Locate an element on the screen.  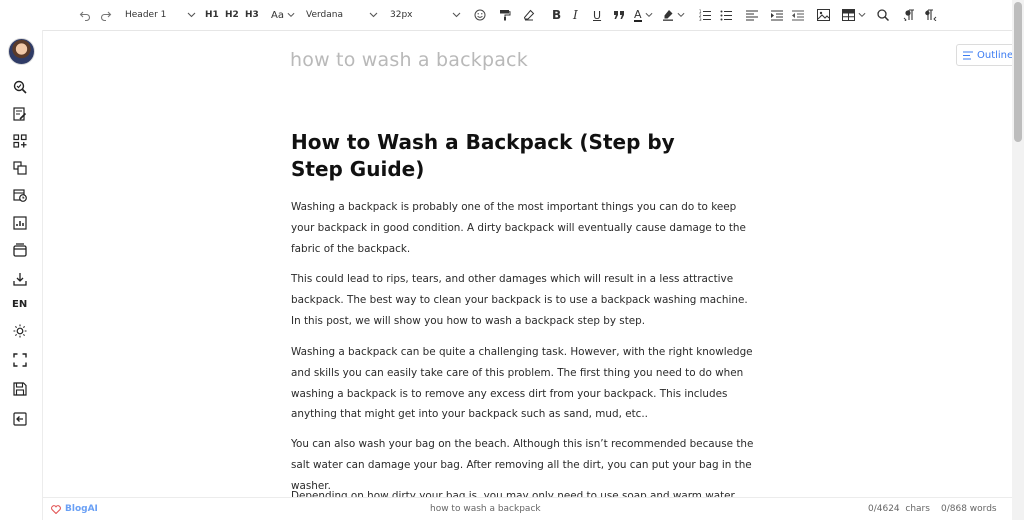
download-icon is located at coordinates (20, 279).